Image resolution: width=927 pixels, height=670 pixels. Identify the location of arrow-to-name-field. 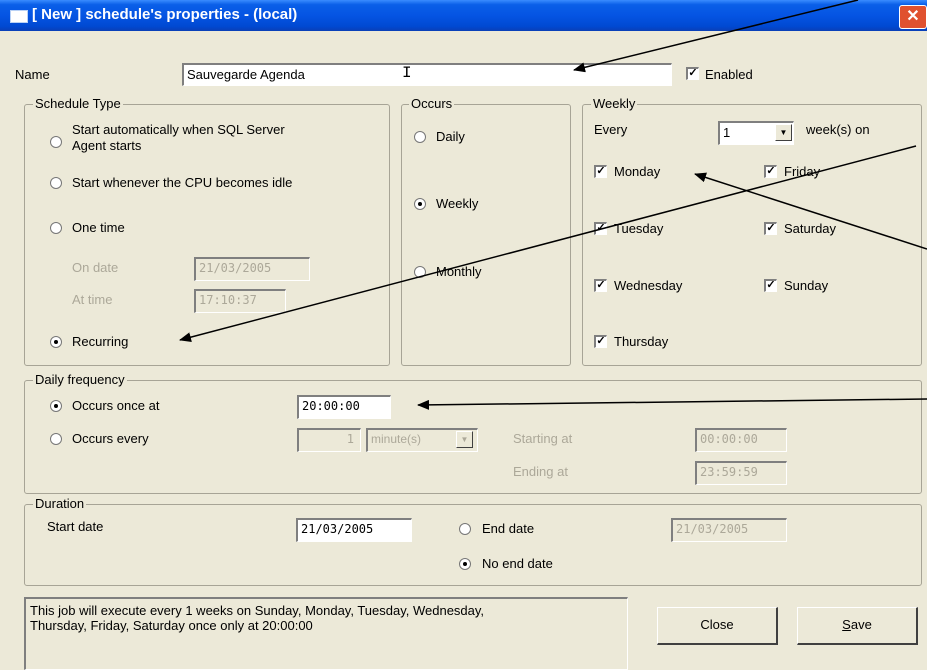
(716, 36).